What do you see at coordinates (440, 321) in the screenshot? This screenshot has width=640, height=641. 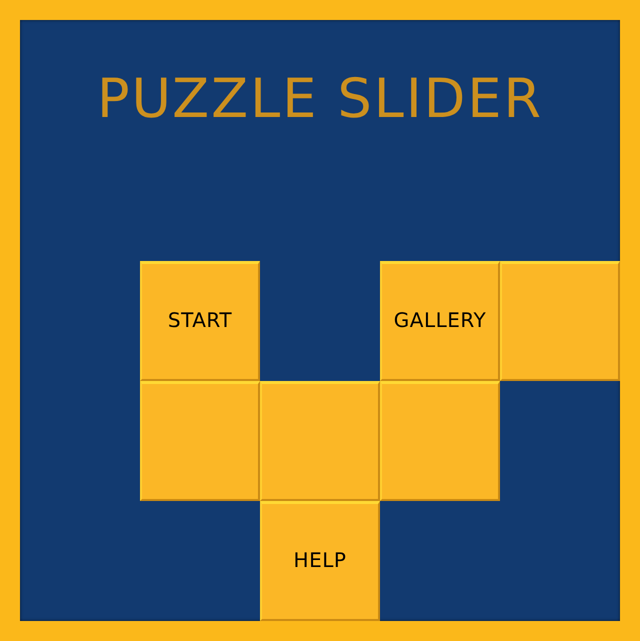 I see `menu-tile: GALLERY` at bounding box center [440, 321].